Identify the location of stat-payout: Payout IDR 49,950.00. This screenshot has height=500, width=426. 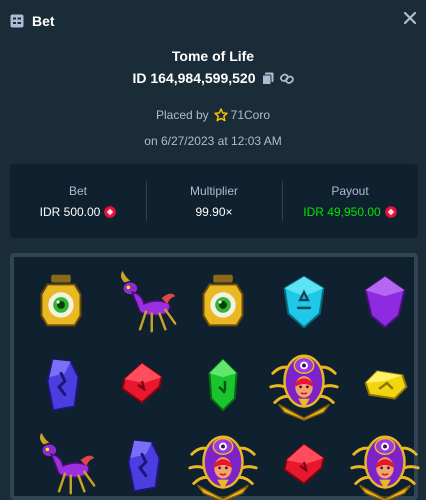
(350, 201).